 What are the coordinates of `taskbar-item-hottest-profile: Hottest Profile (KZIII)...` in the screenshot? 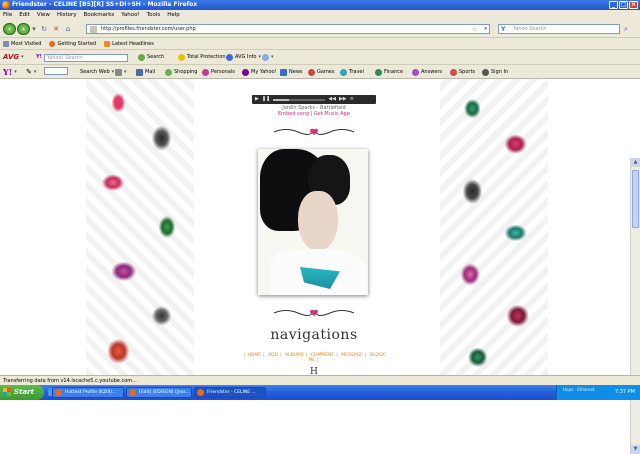 It's located at (88, 392).